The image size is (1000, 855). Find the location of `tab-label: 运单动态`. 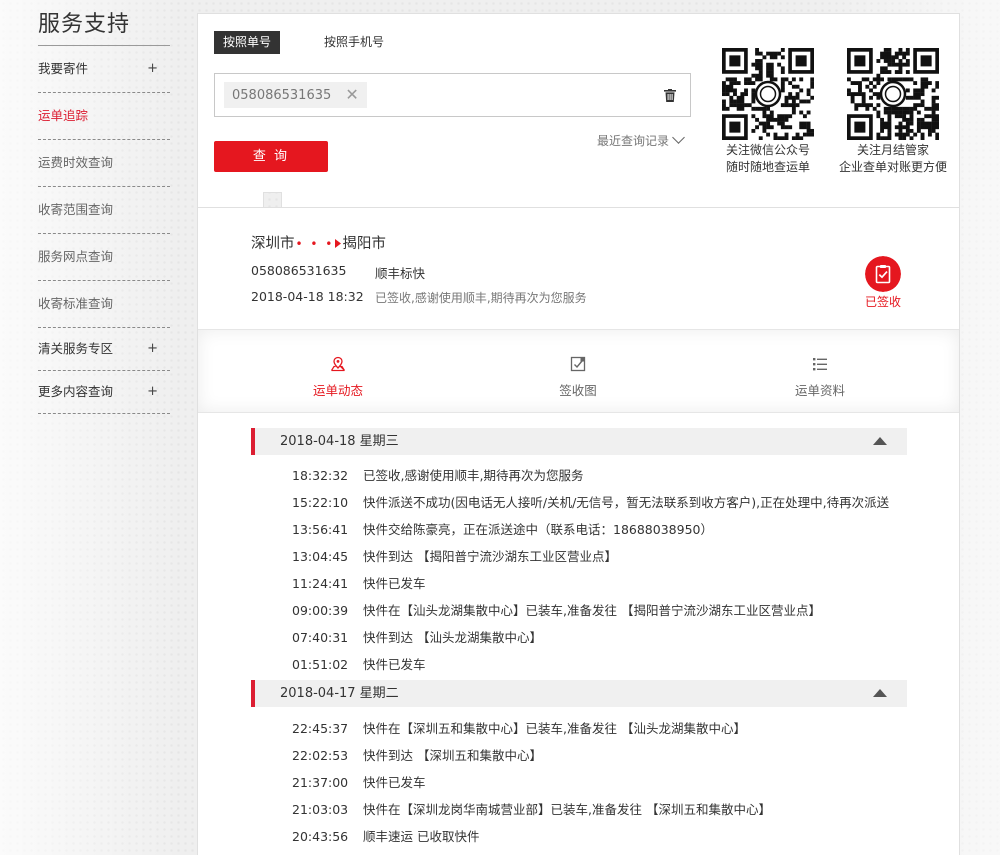

tab-label: 运单动态 is located at coordinates (337, 390).